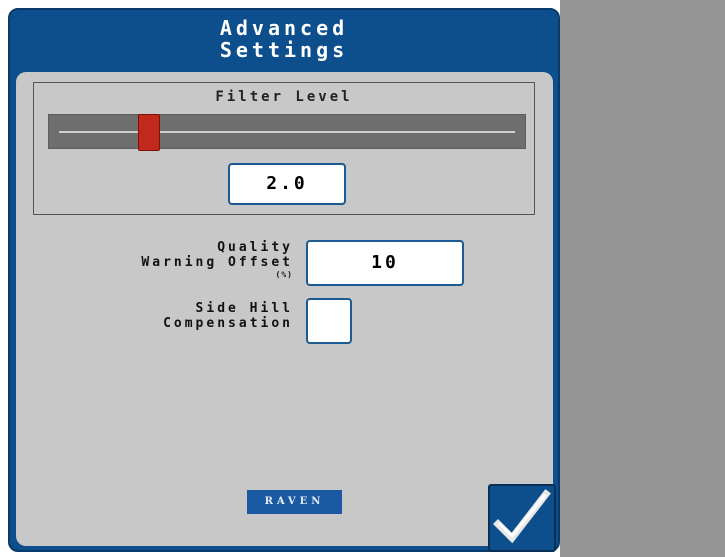 The width and height of the screenshot is (725, 557). I want to click on side-hill-label-line1: Side Hill, so click(244, 308).